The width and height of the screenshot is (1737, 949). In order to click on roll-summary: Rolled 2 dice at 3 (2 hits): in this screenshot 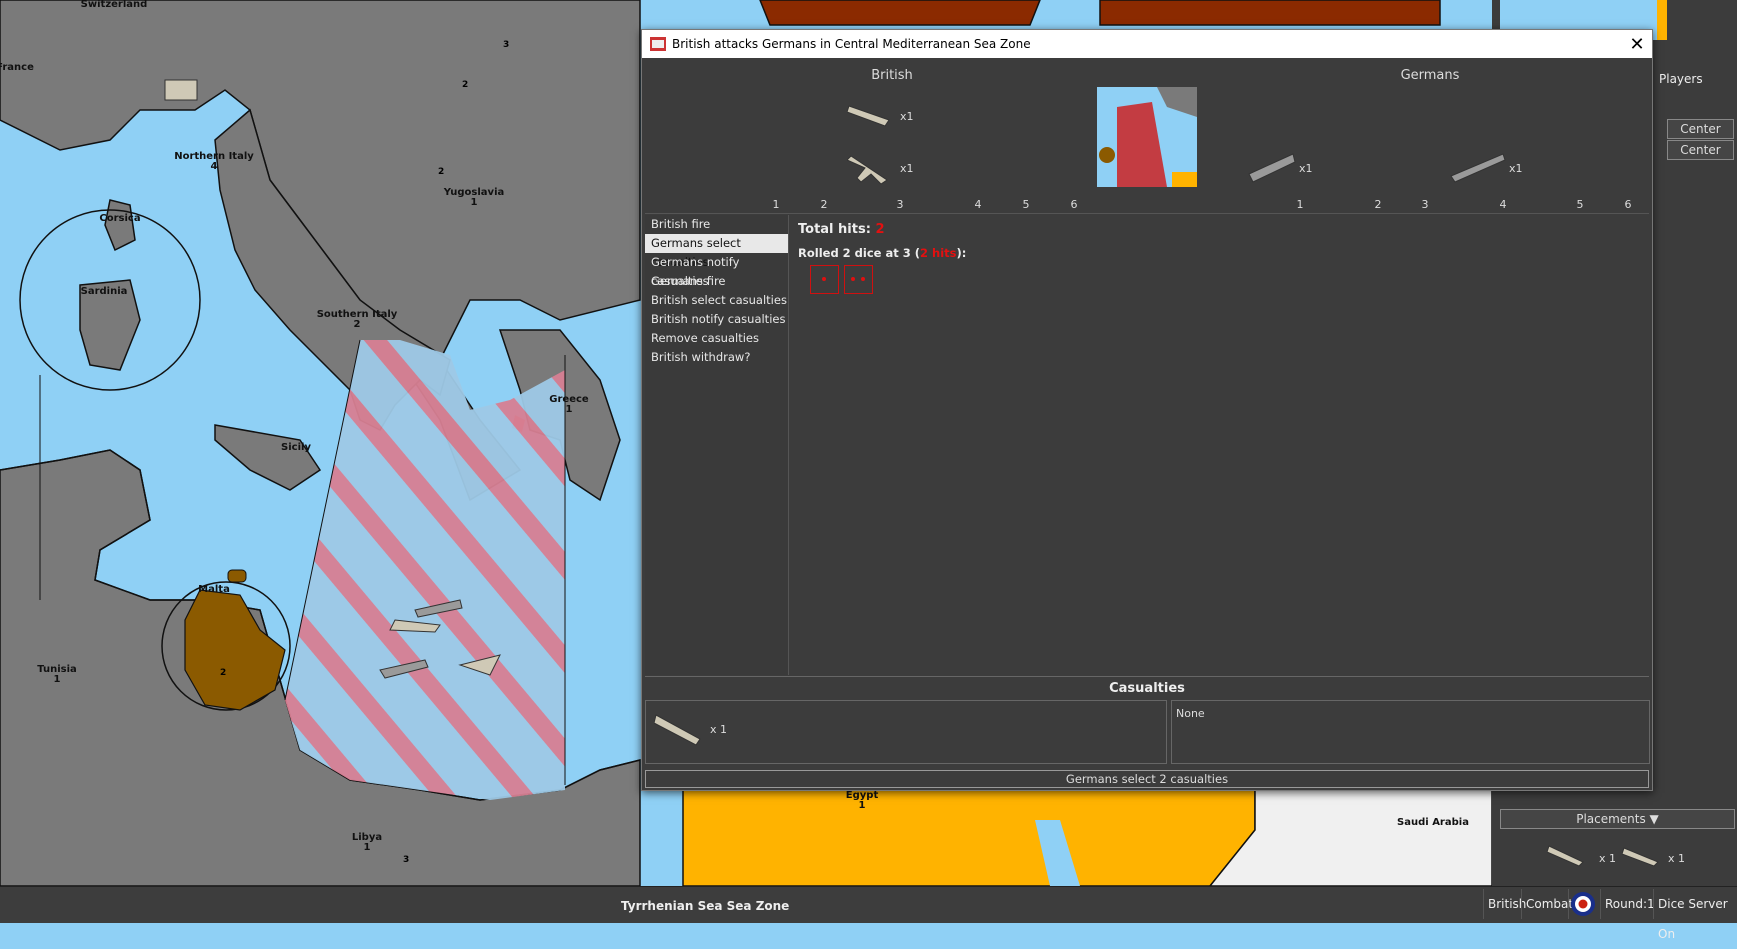, I will do `click(882, 253)`.